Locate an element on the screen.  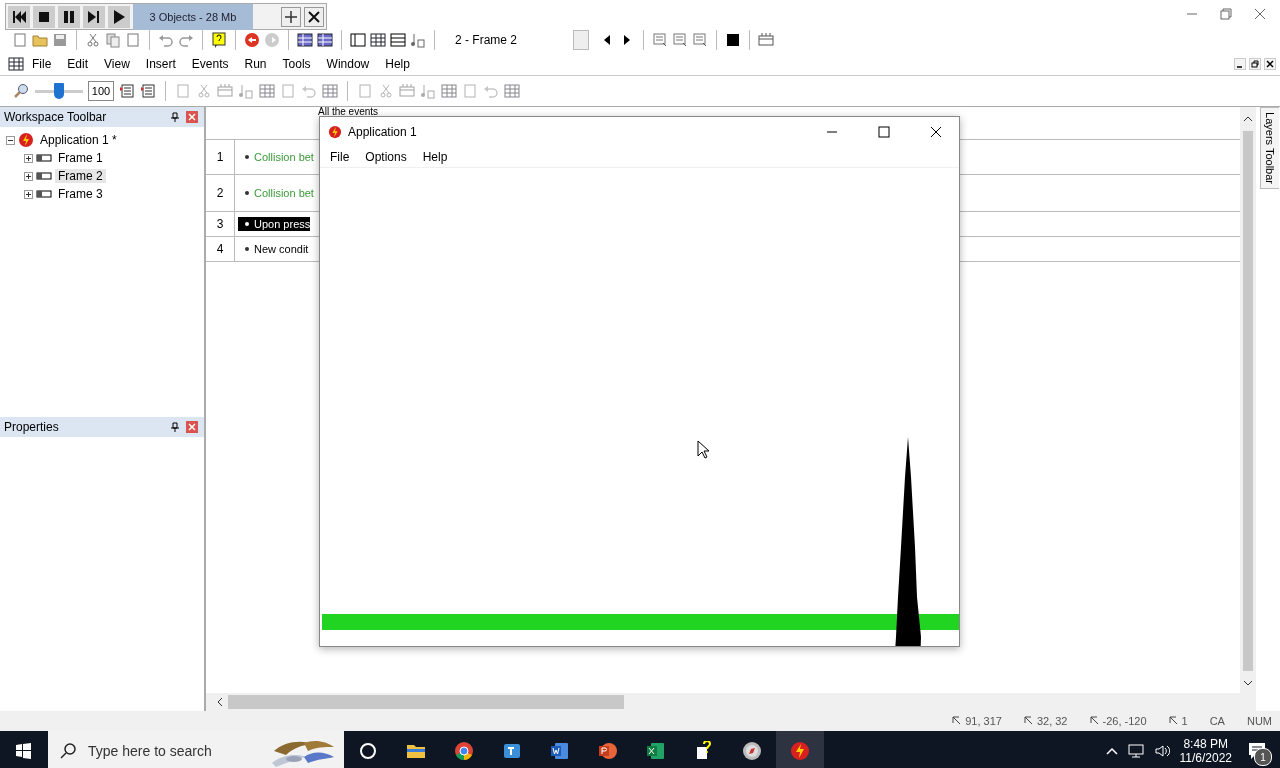
clock-time: 8:48 PM is located at coordinates (1206, 744).